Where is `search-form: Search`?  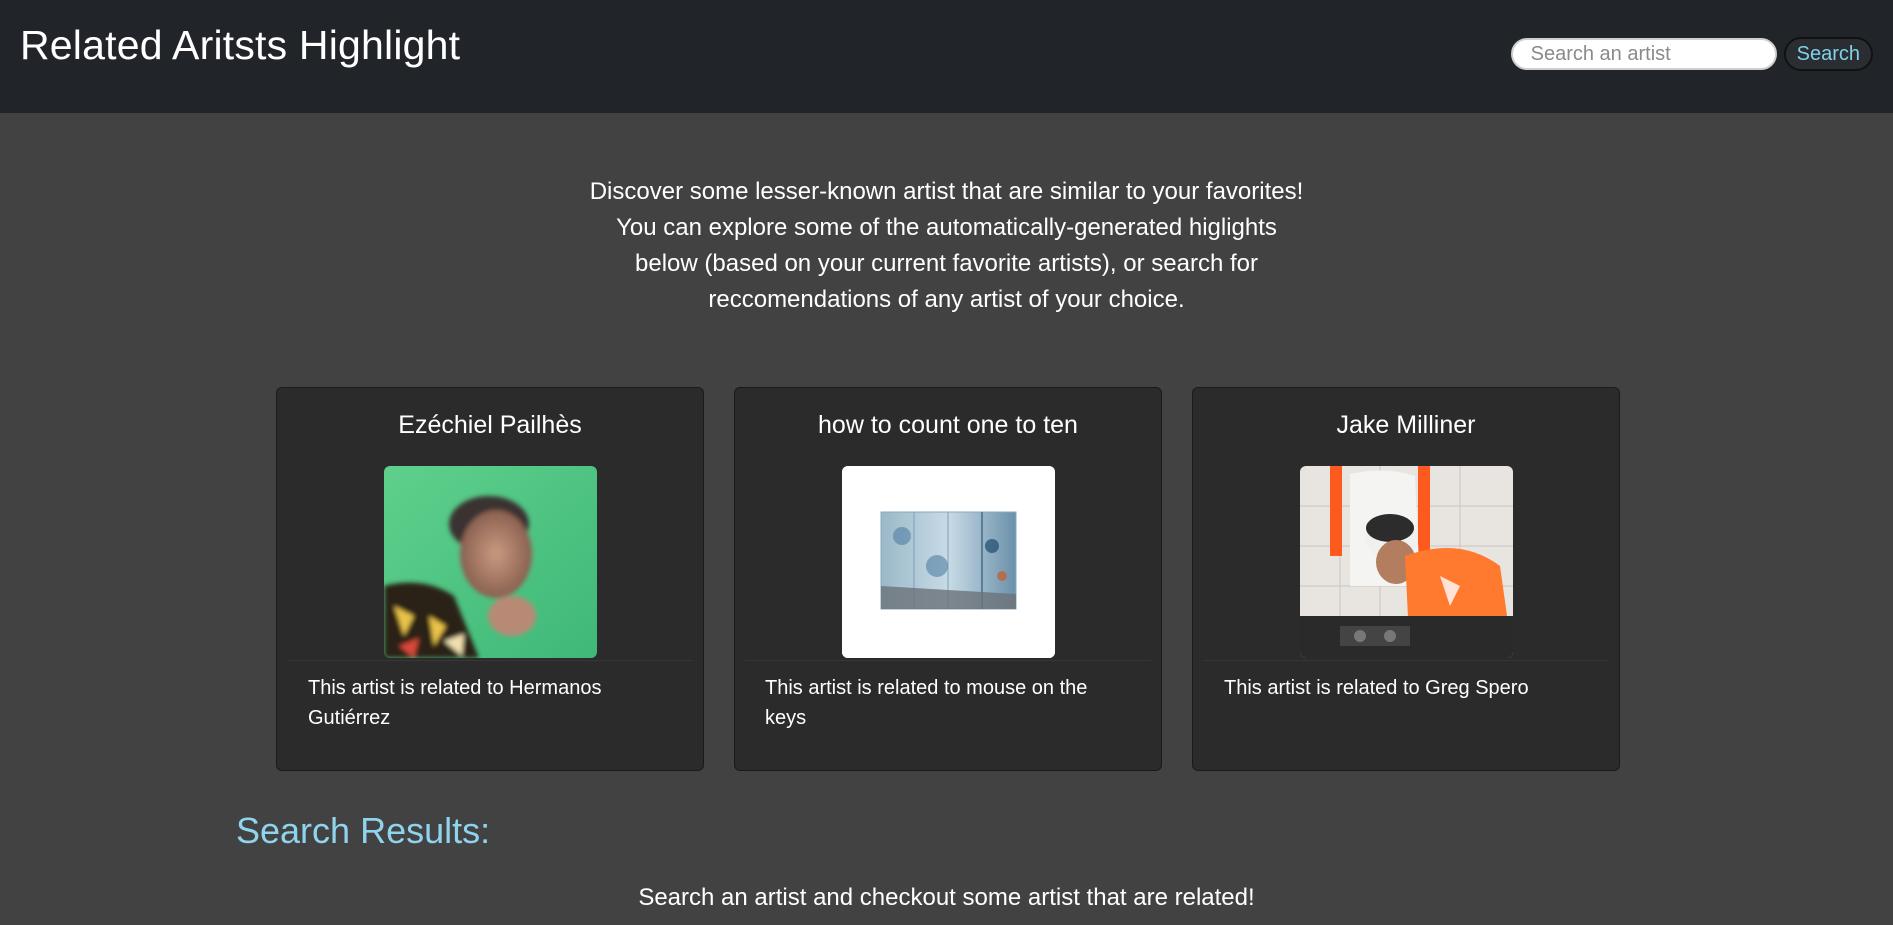
search-form: Search is located at coordinates (1691, 54).